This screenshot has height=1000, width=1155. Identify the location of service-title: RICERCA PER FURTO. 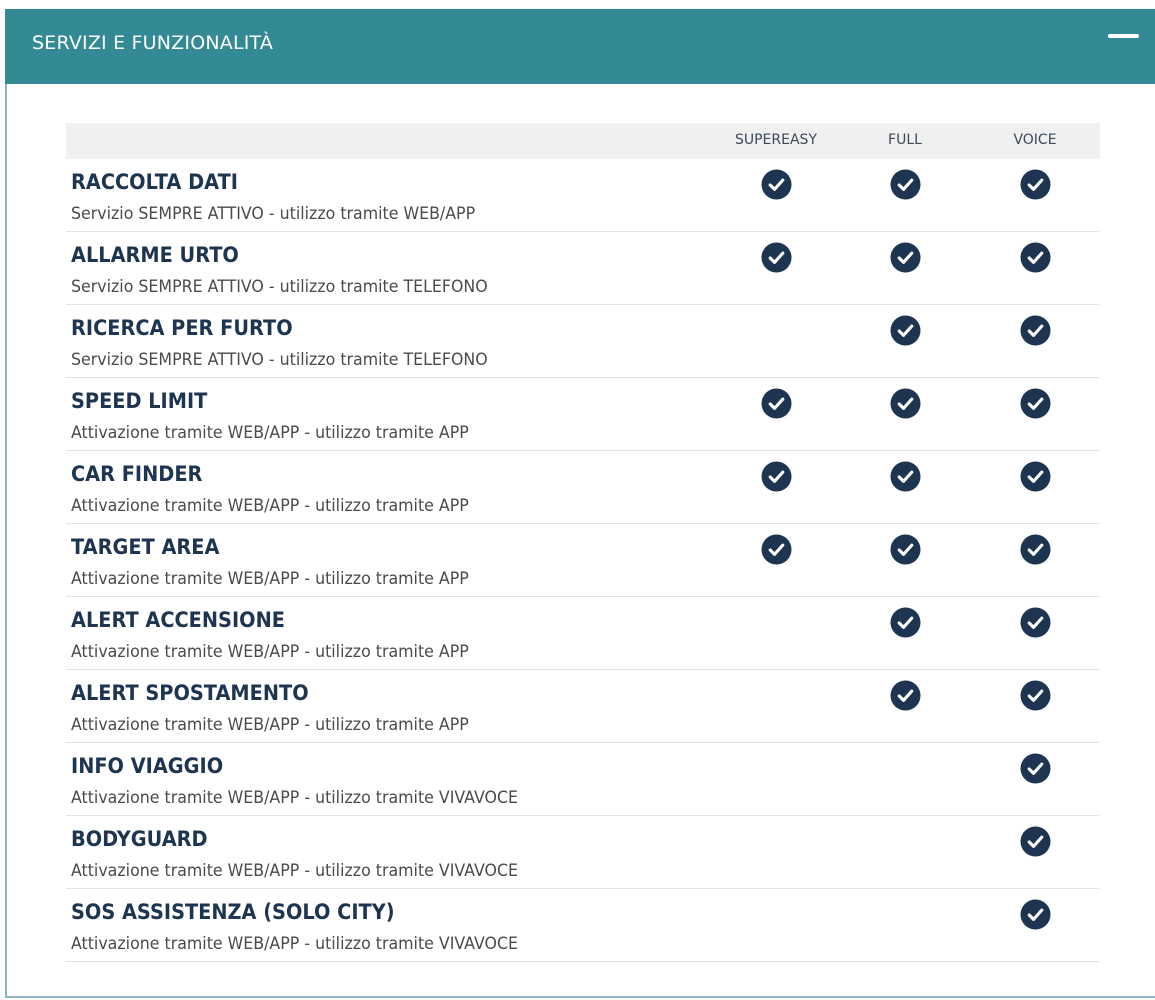
(182, 328).